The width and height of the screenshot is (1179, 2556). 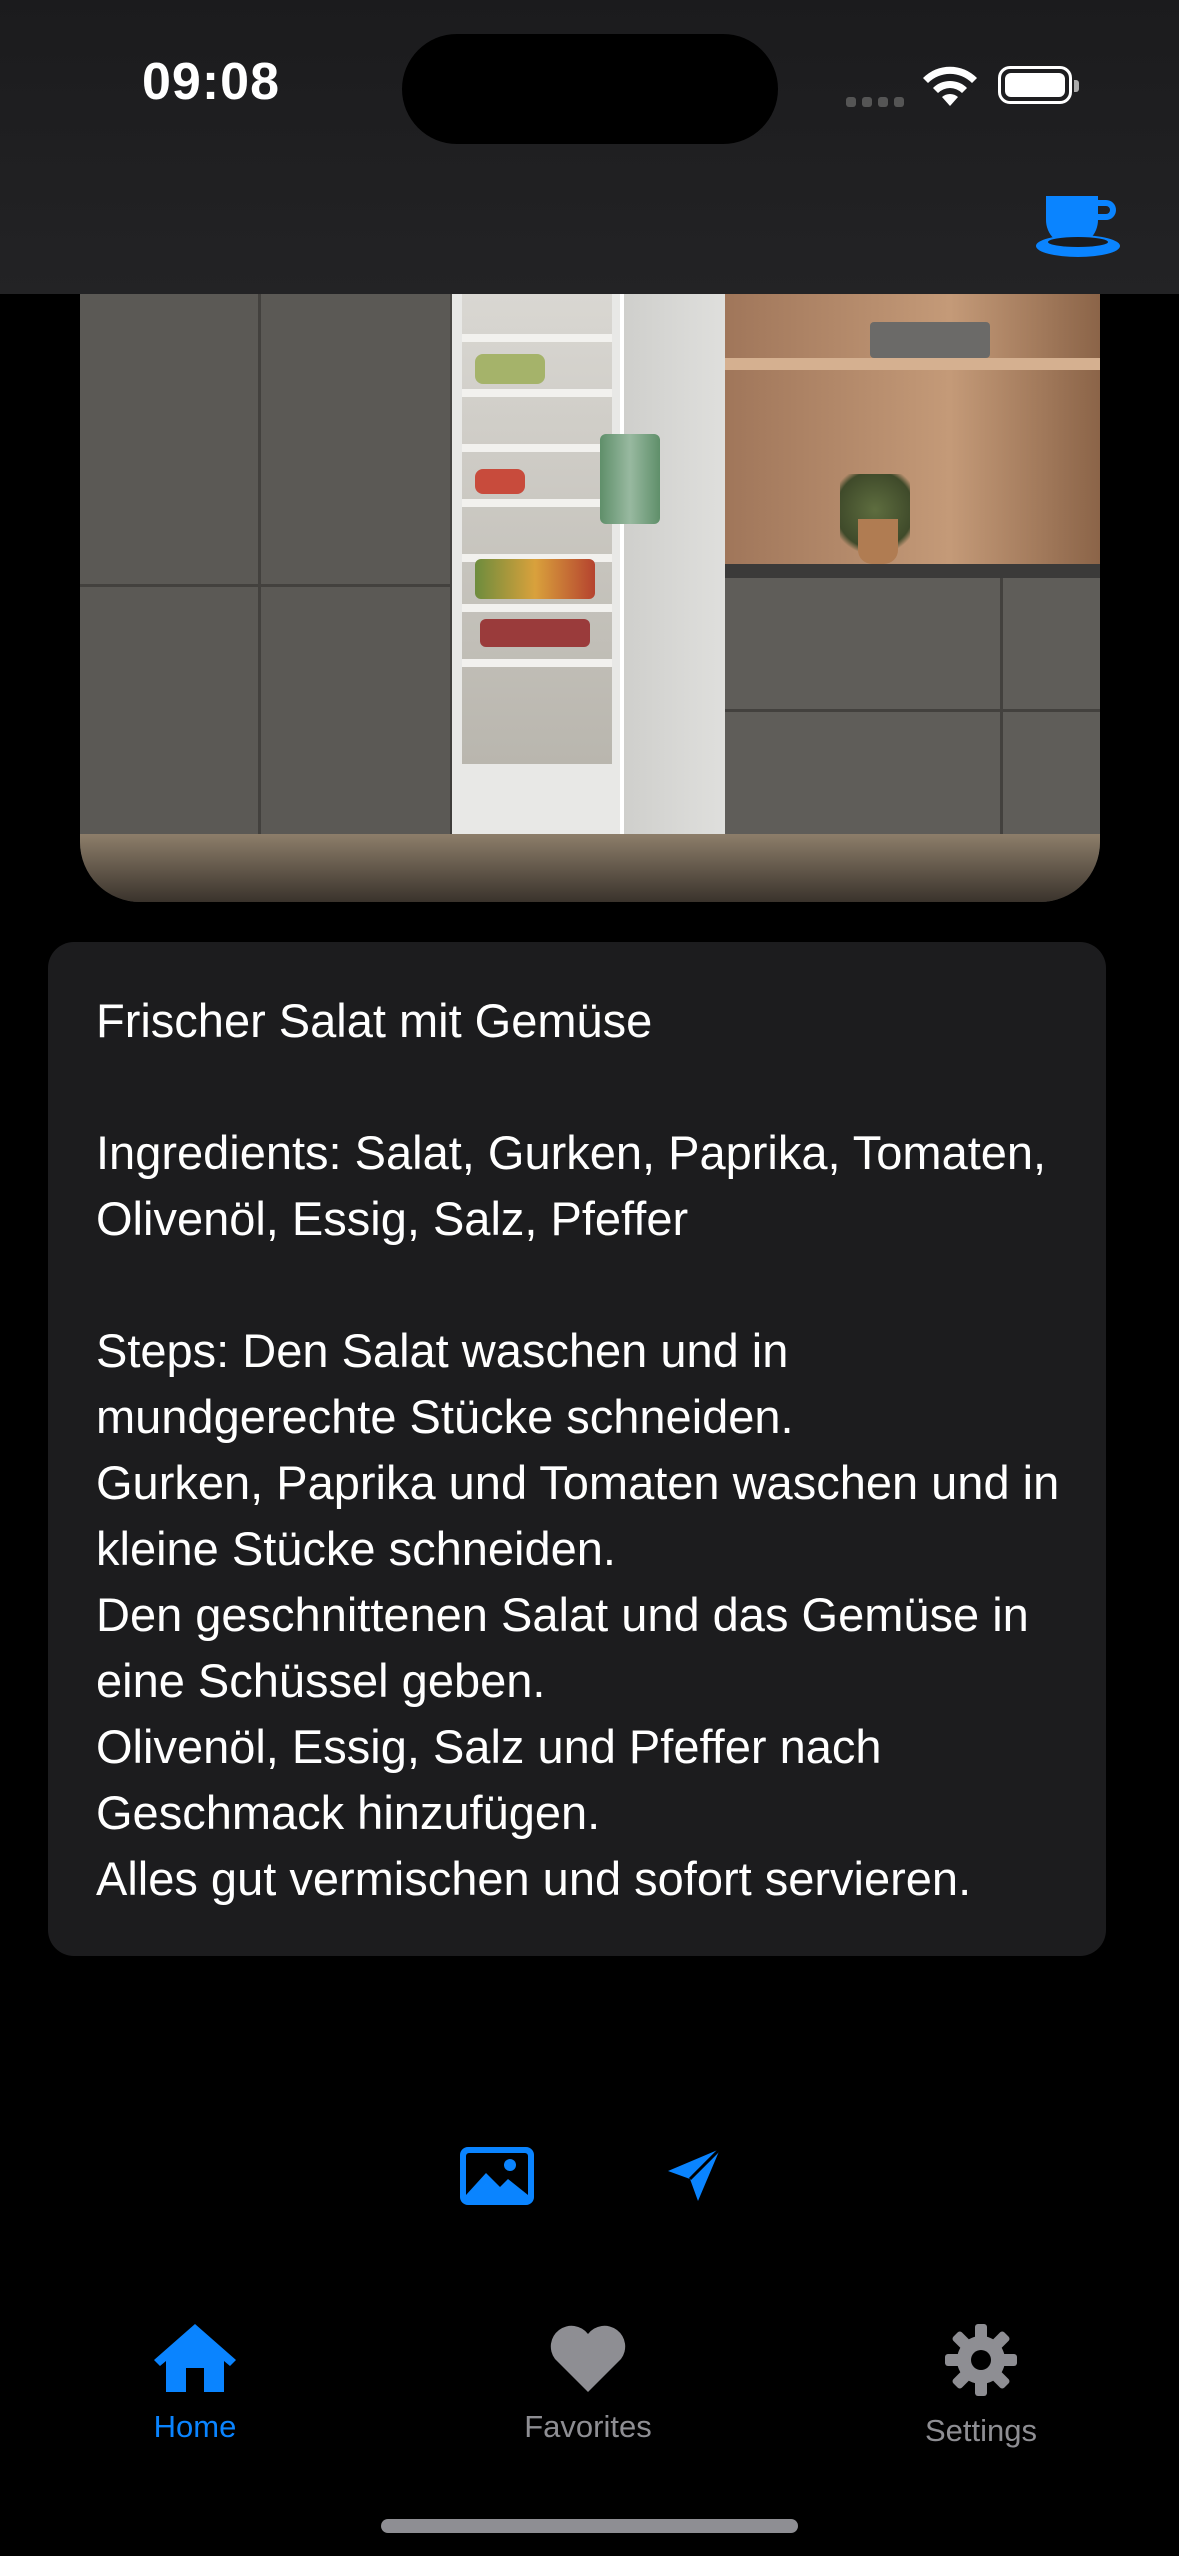 I want to click on coffee-cup-icon, so click(x=1080, y=225).